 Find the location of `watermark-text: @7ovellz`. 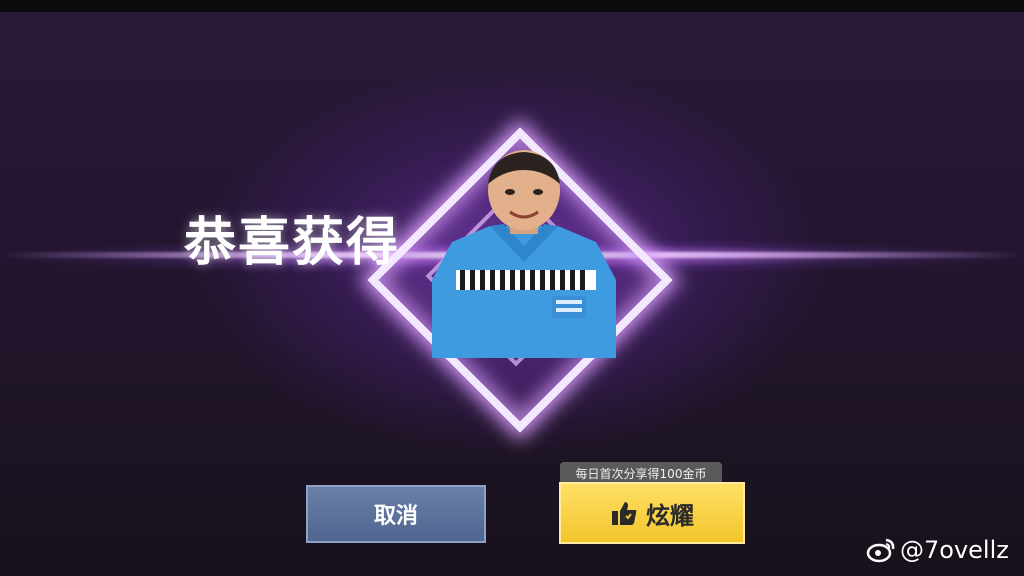

watermark-text: @7ovellz is located at coordinates (954, 550).